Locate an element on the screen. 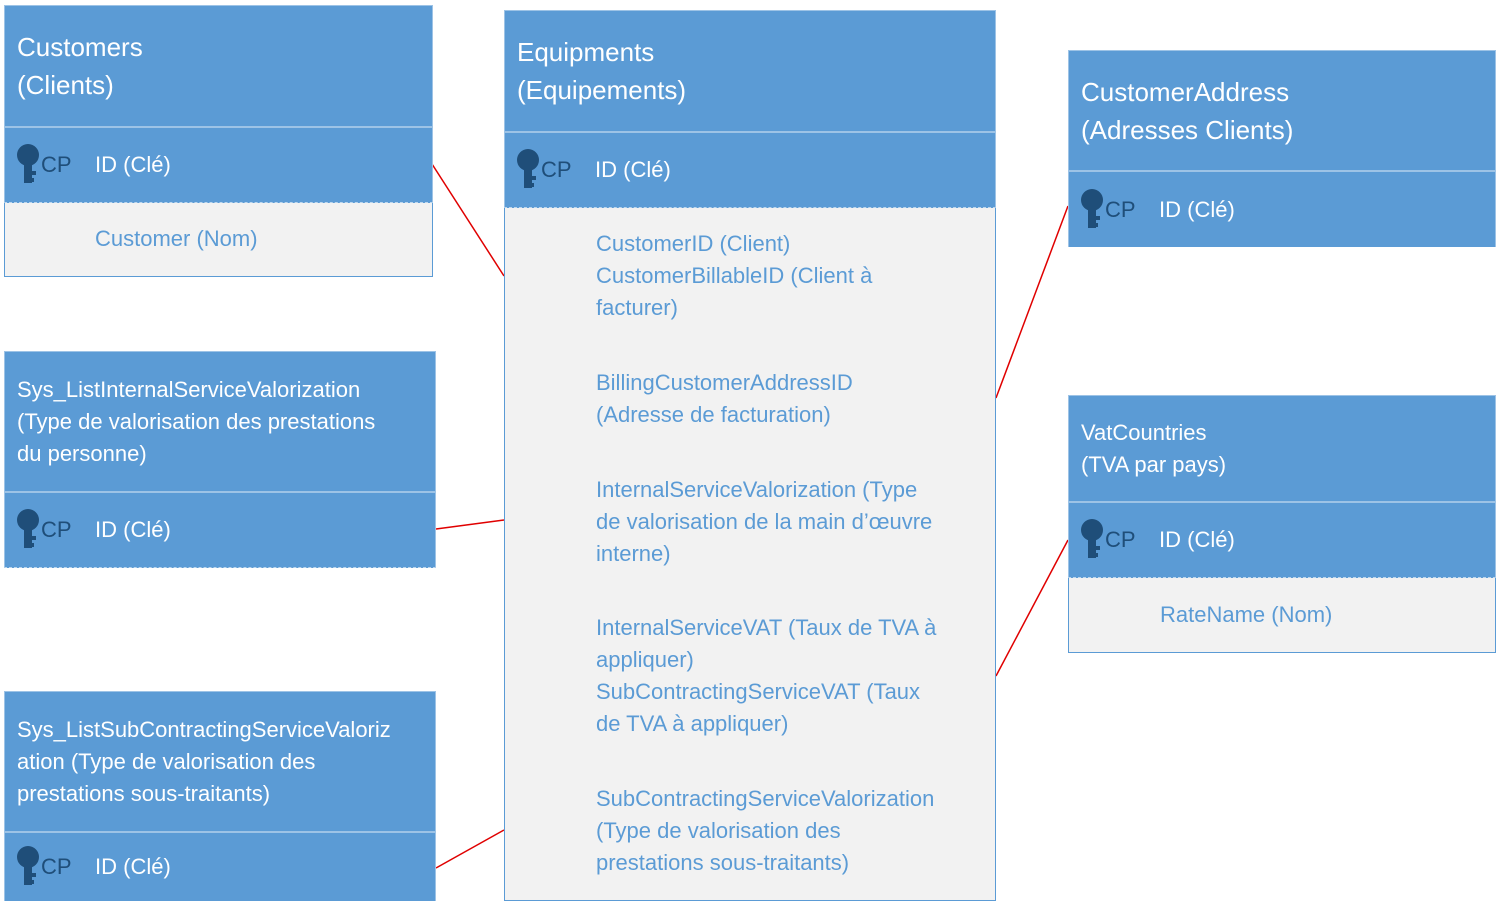  entity-subtitle: du personne) is located at coordinates (82, 453).